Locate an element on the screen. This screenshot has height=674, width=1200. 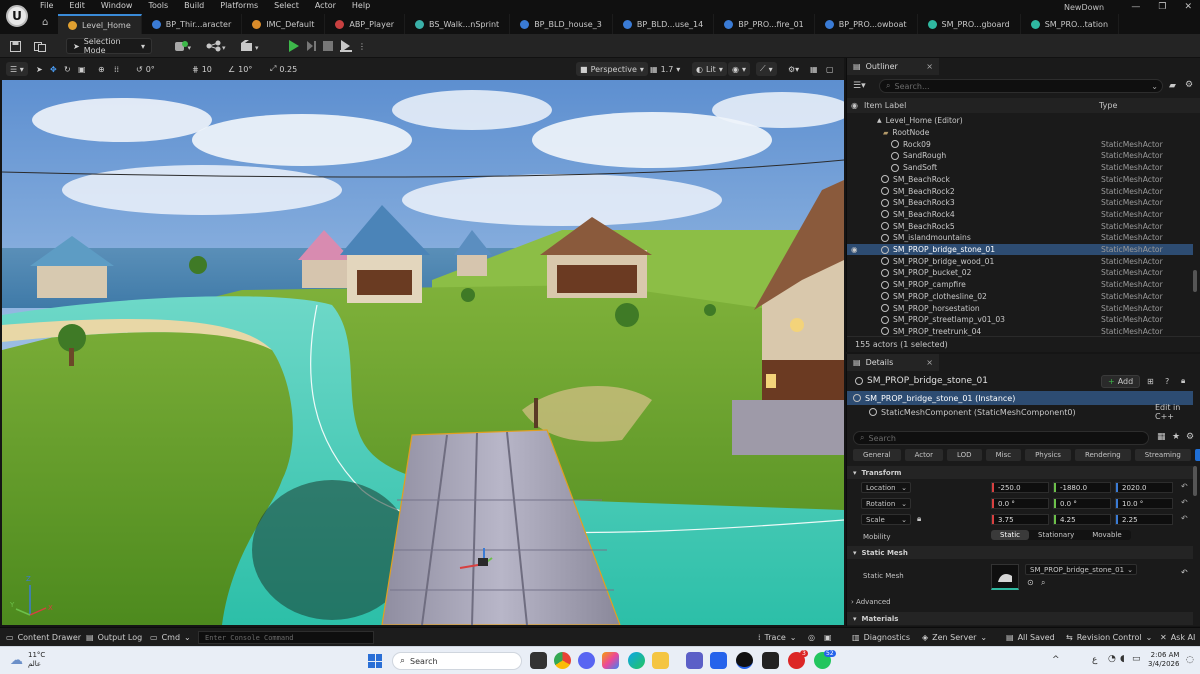
menu-window: Window is located at coordinates (117, 7).